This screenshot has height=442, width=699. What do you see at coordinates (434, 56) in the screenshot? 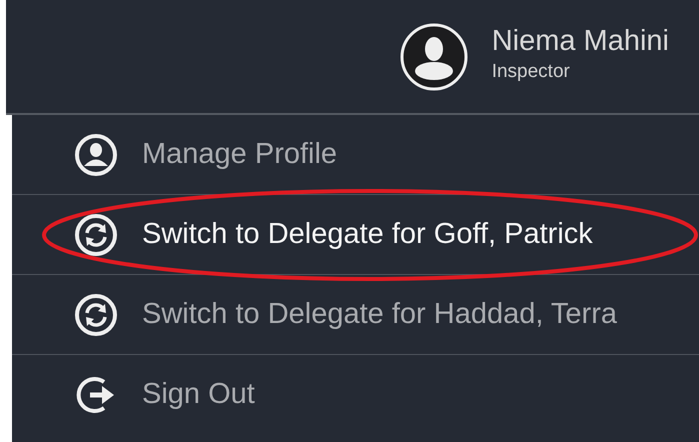
I see `avatar-icon` at bounding box center [434, 56].